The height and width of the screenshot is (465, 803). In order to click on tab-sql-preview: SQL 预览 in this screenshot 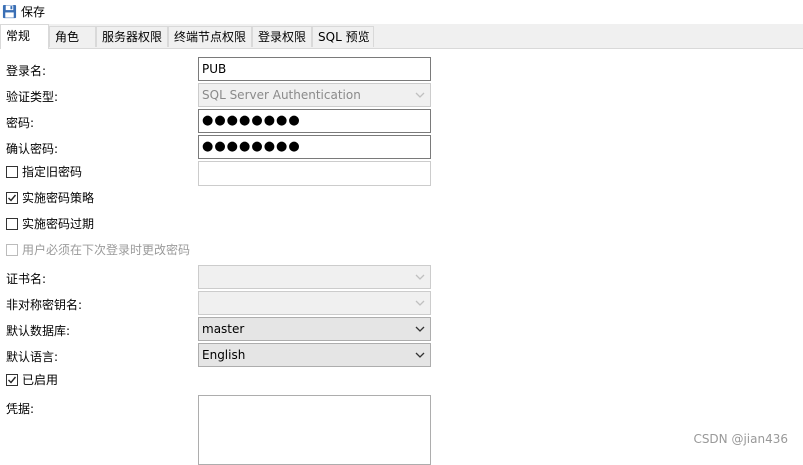, I will do `click(343, 36)`.